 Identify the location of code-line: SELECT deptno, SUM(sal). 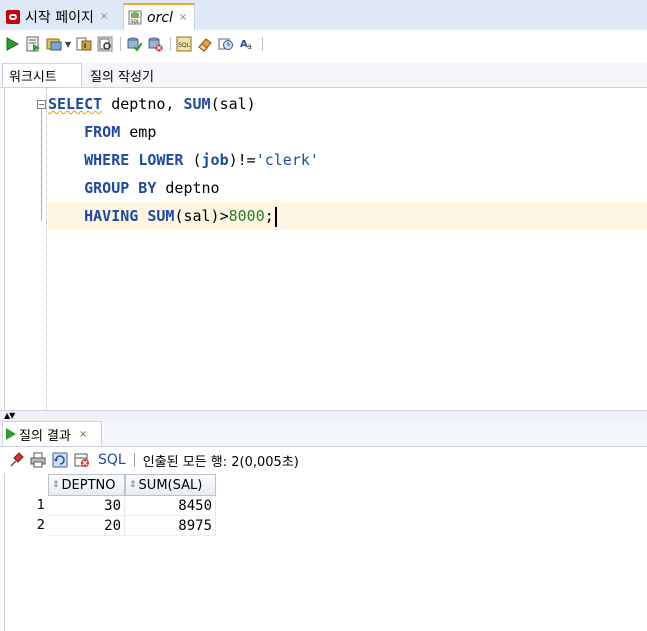
(347, 104).